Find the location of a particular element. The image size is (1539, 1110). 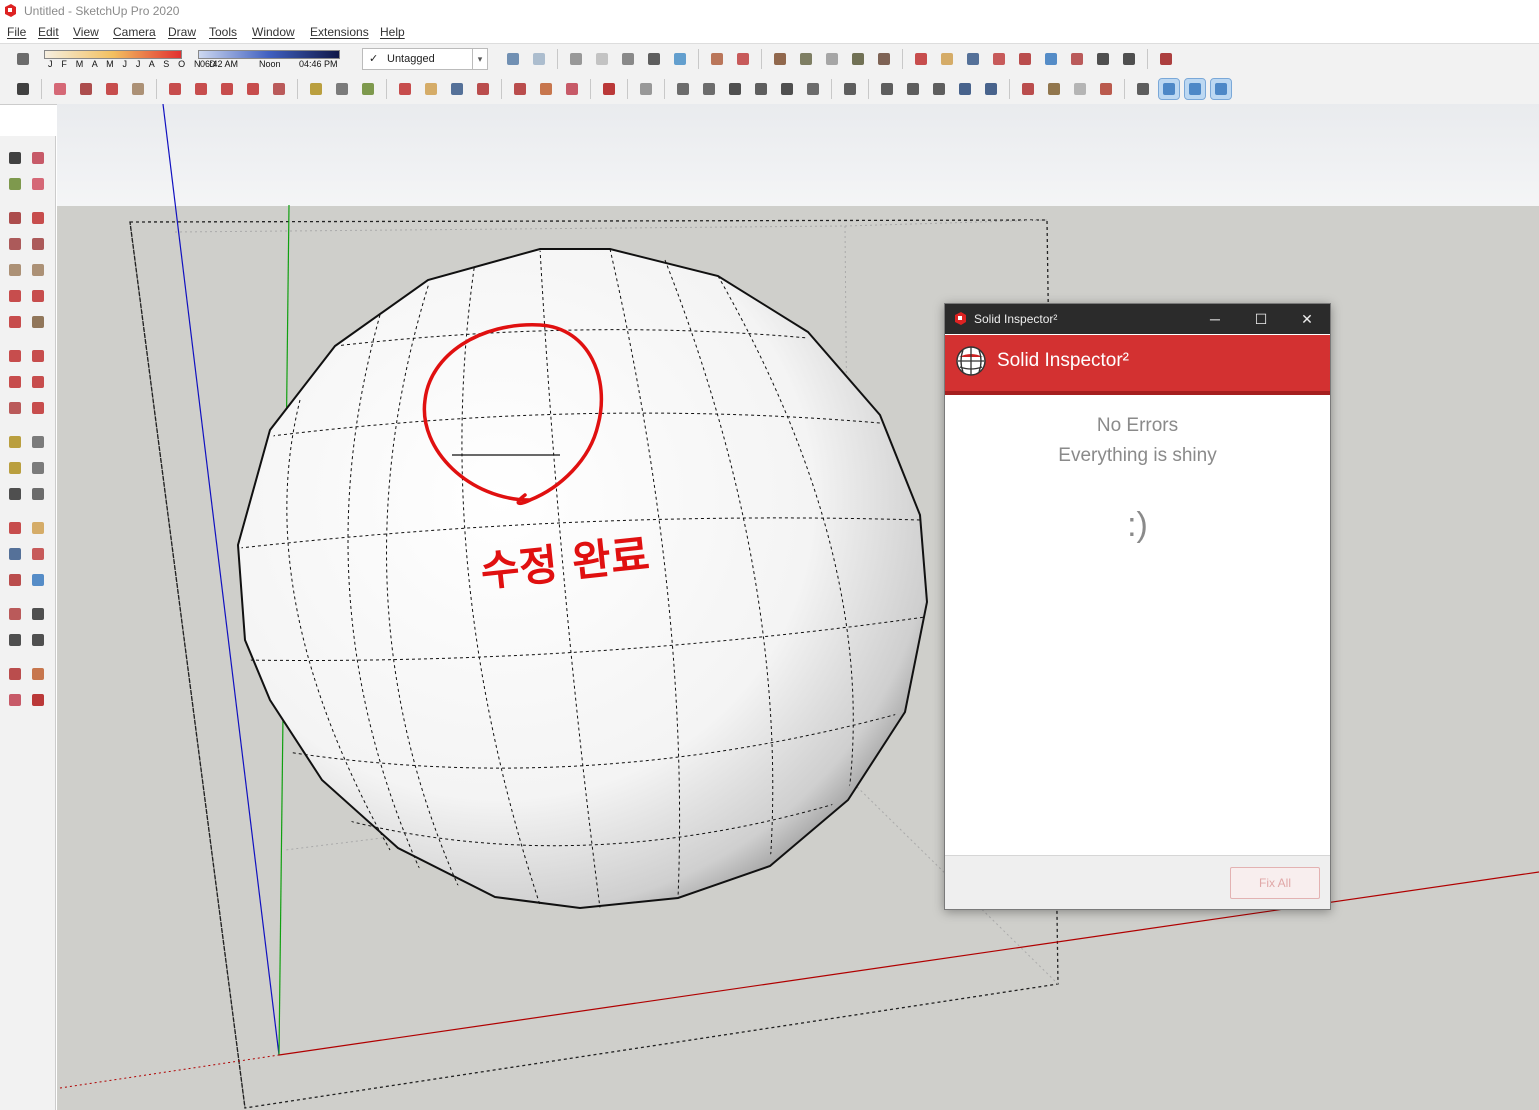

solid-inspector-icon is located at coordinates (1166, 59).